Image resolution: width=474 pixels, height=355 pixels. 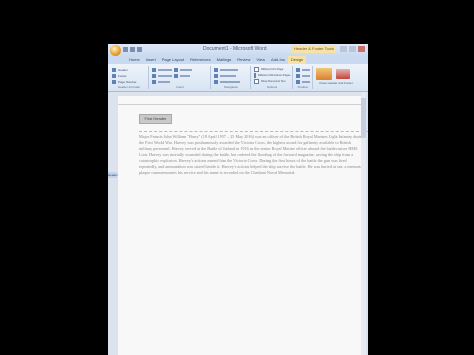 I want to click on footer-menu: Footer, so click(x=129, y=75).